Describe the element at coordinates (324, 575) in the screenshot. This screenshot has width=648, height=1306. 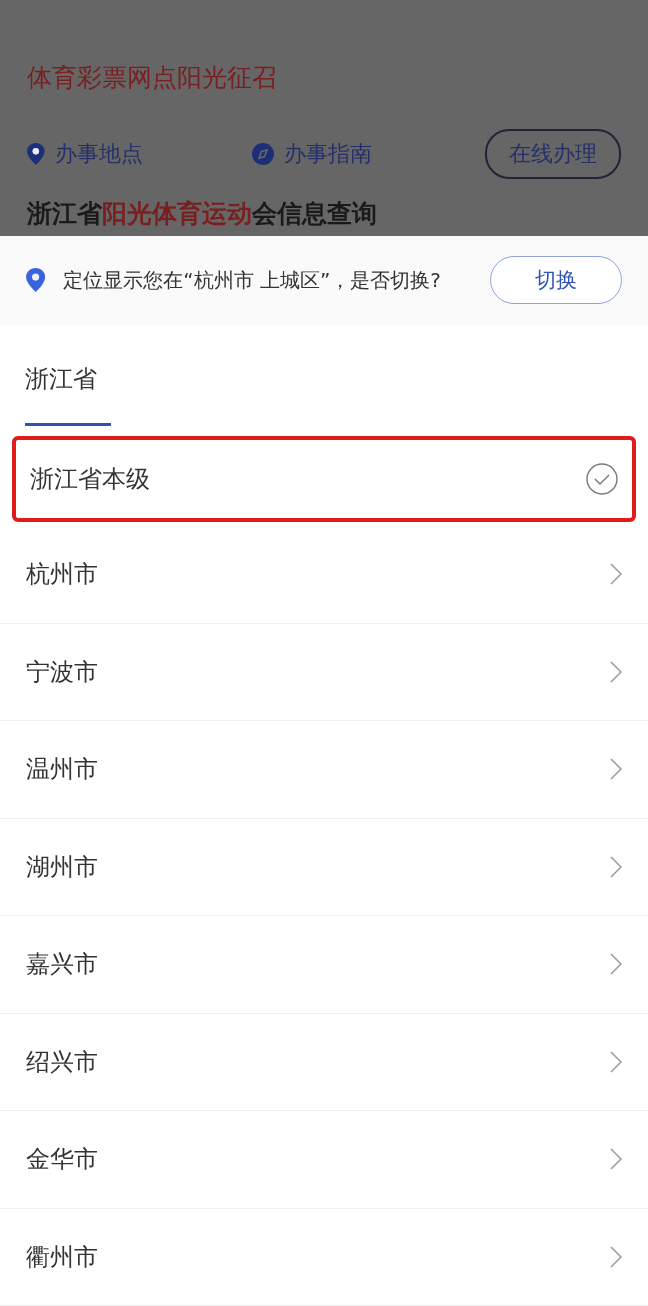
I see `region-row: 杭州市` at that location.